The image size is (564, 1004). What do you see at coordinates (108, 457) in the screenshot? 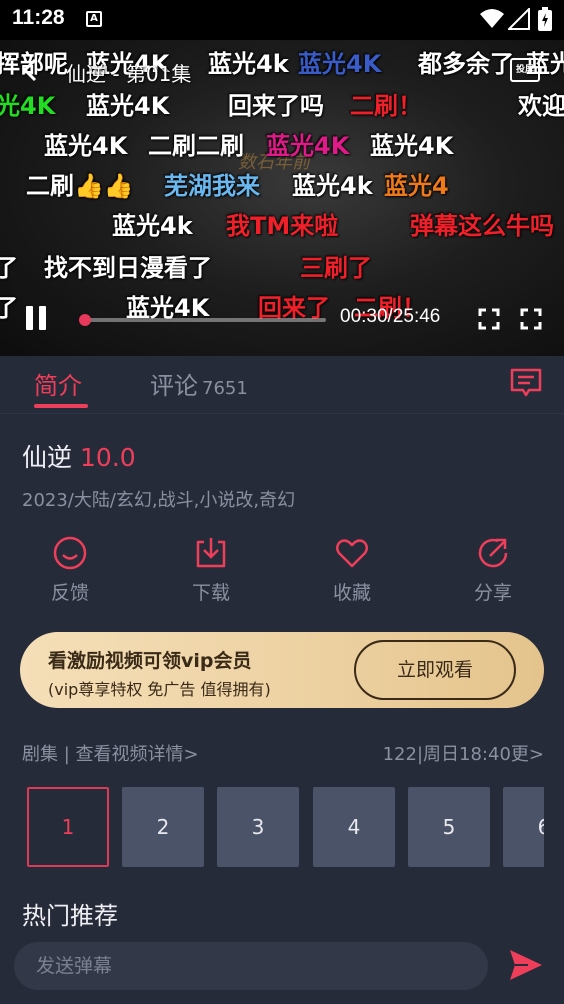
I see `show-score: 10.0` at bounding box center [108, 457].